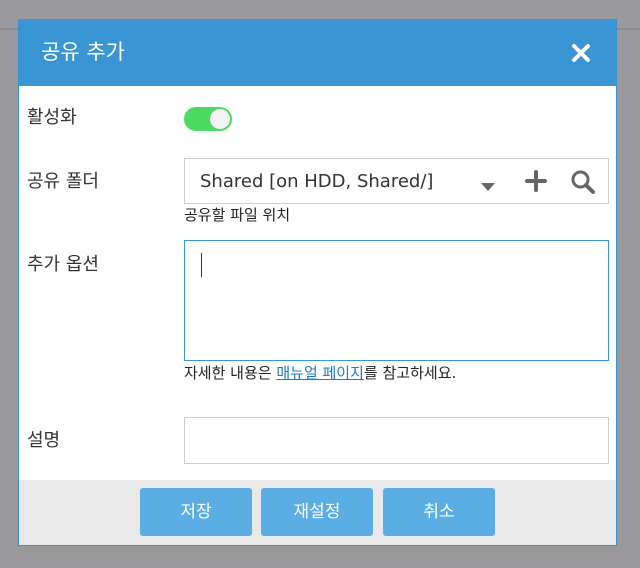  I want to click on manual-page-link: 매뉴얼 페이지, so click(320, 373).